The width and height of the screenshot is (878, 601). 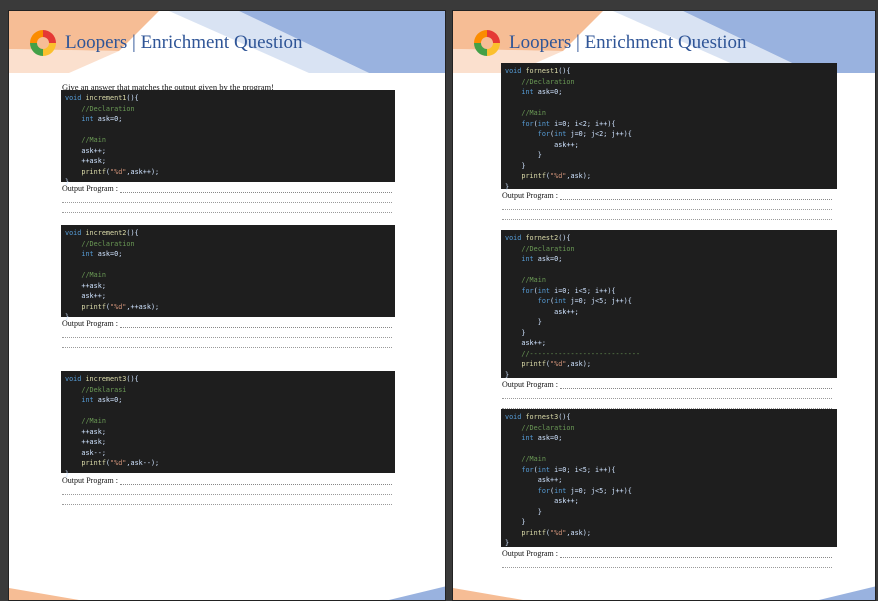 What do you see at coordinates (628, 42) in the screenshot?
I see `document-title: Loopers | Enrichment Question` at bounding box center [628, 42].